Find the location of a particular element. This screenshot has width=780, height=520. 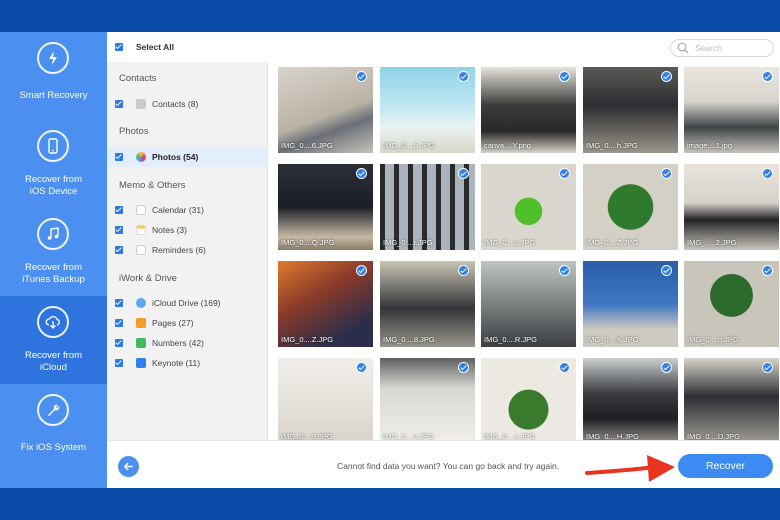

photo-thumbnail: IMG_0....9.JPG is located at coordinates (325, 401).